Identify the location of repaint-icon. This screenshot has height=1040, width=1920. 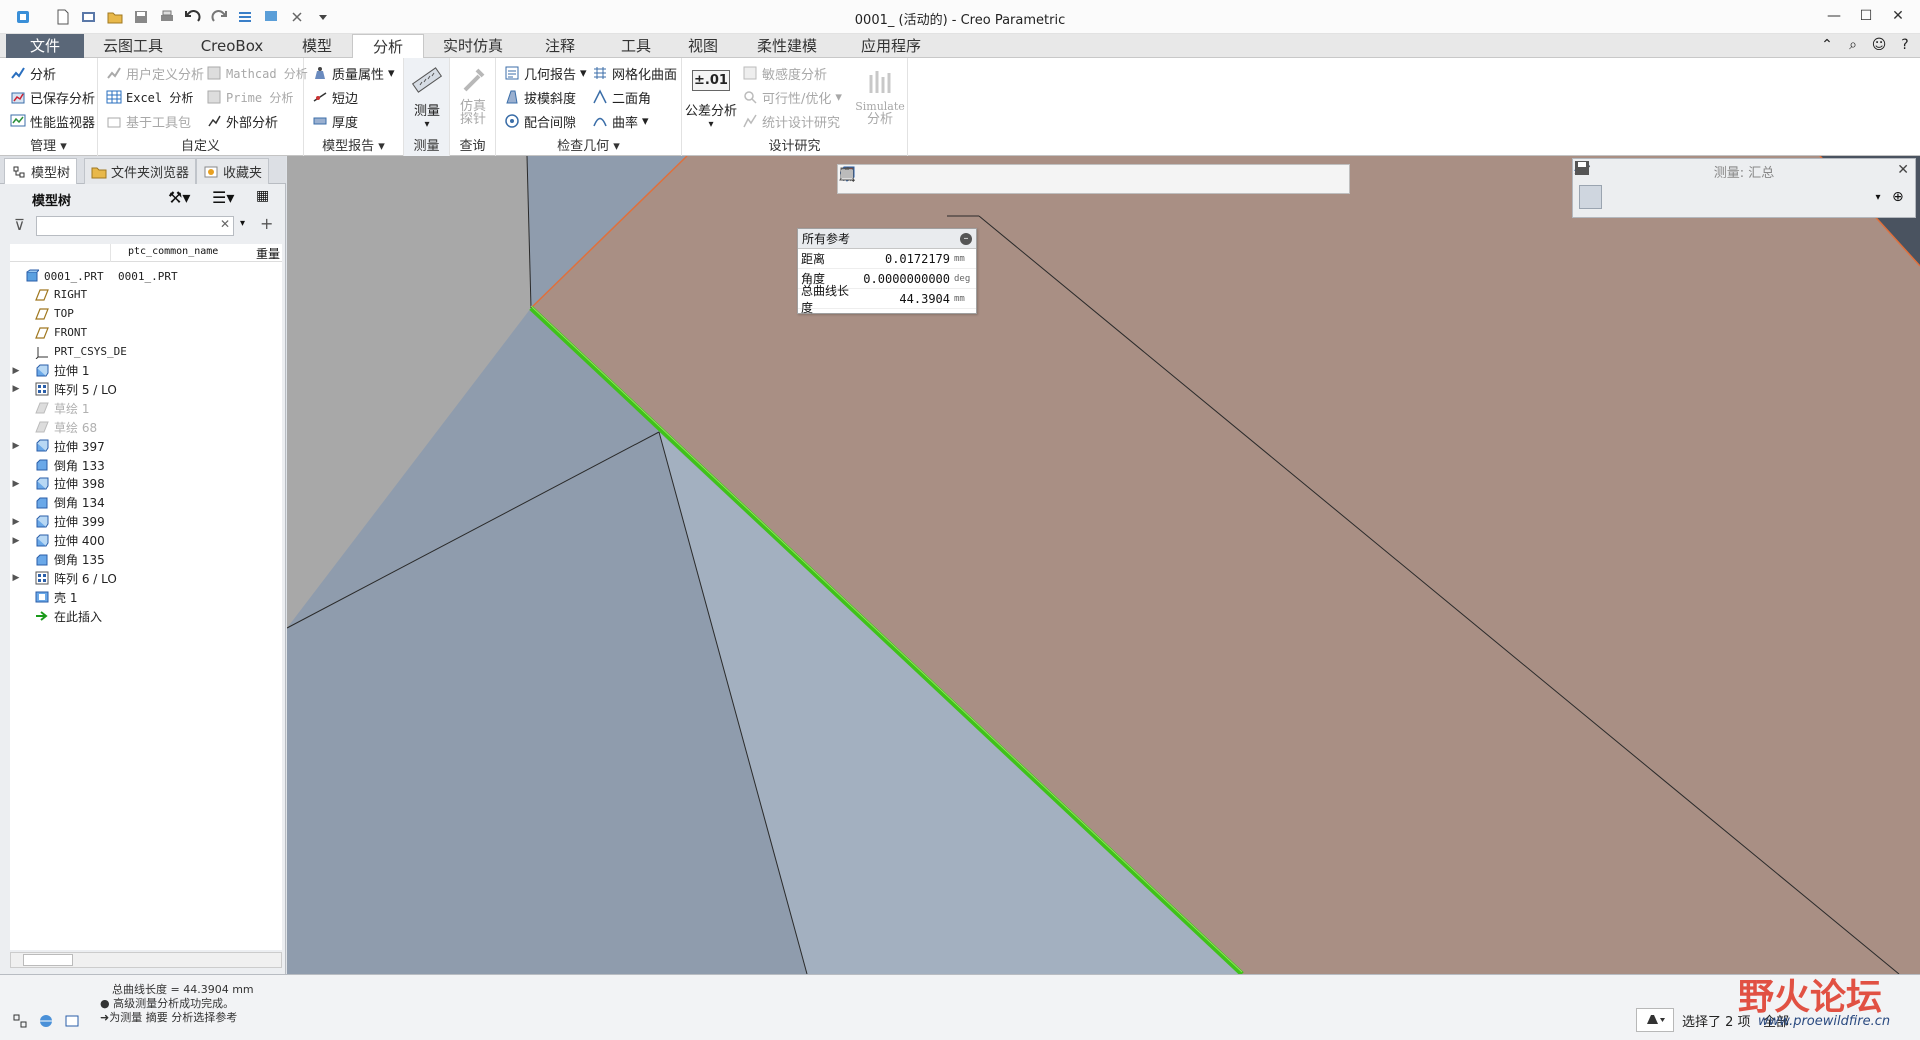
(891, 178).